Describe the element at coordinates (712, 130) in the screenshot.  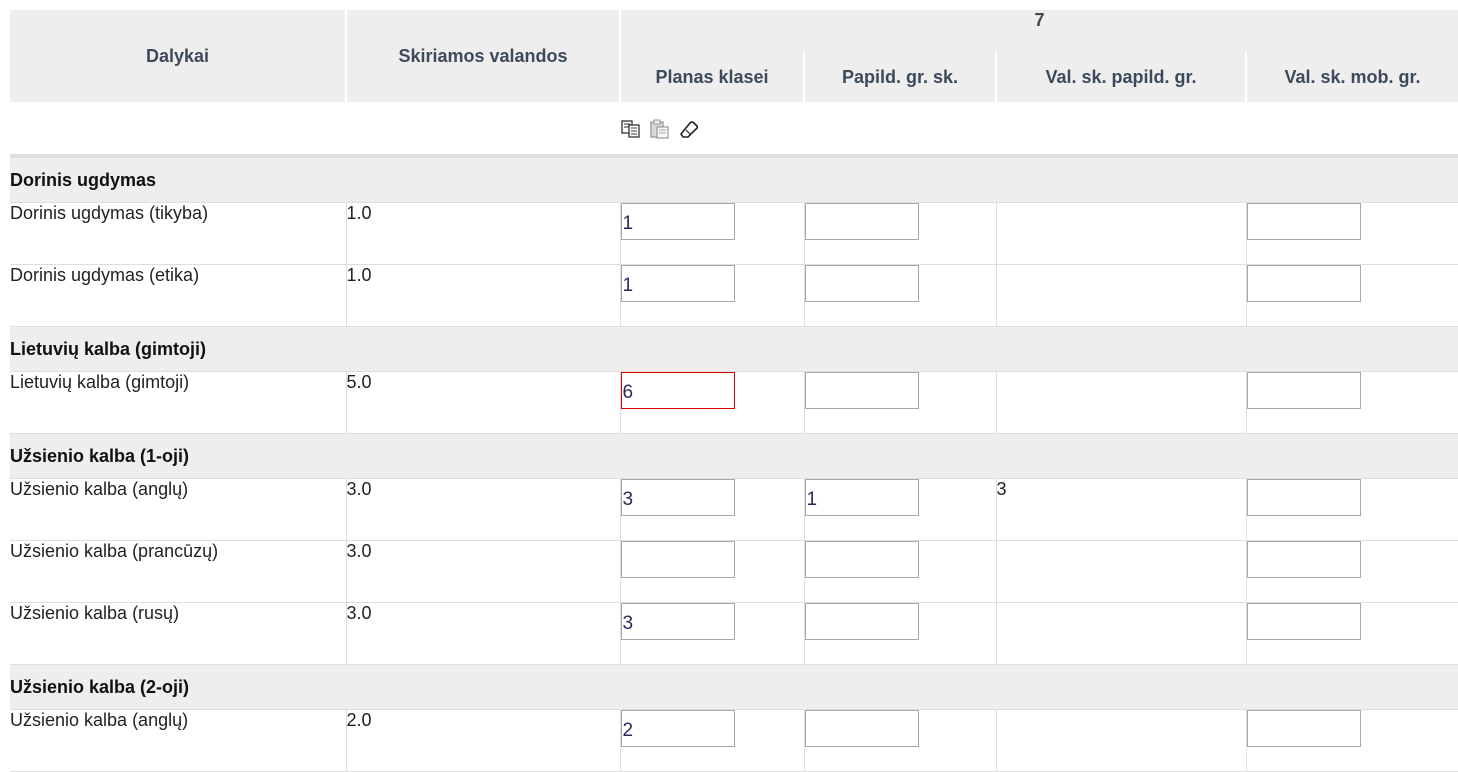
I see `toolbar` at that location.